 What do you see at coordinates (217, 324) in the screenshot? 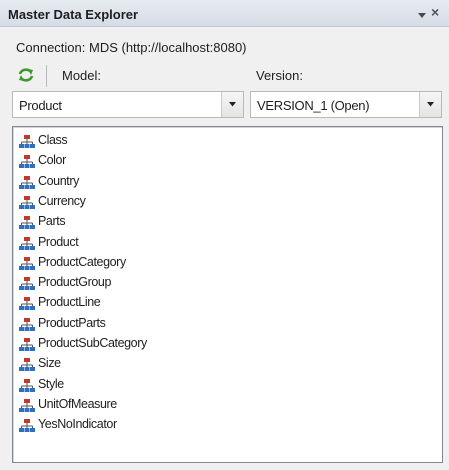
I see `entity-list-item: ProductParts` at bounding box center [217, 324].